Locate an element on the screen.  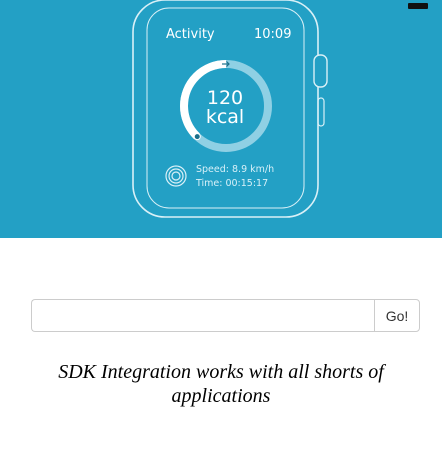
watch-side-button is located at coordinates (321, 112).